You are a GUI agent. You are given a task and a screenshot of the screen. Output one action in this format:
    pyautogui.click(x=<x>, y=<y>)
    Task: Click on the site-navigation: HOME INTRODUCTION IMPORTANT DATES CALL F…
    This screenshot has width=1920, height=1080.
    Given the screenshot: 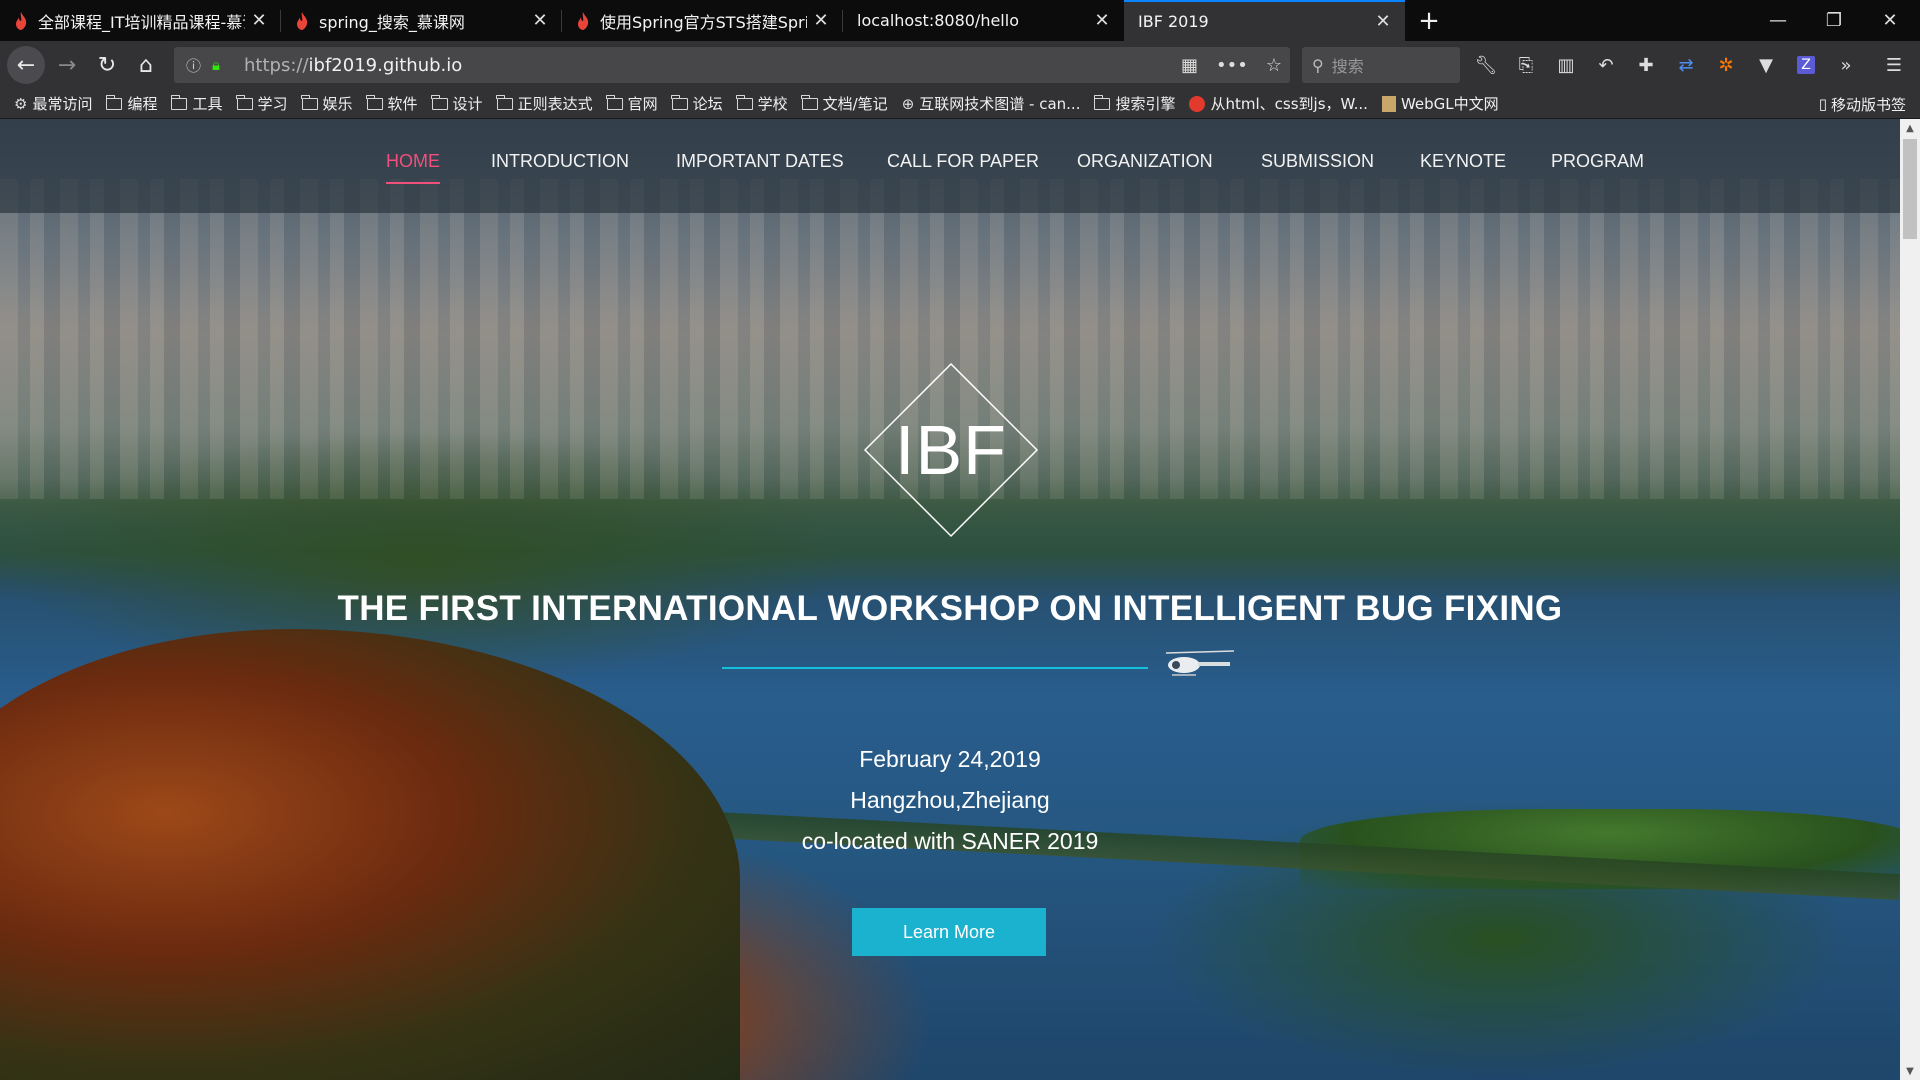 What is the action you would take?
    pyautogui.click(x=950, y=166)
    